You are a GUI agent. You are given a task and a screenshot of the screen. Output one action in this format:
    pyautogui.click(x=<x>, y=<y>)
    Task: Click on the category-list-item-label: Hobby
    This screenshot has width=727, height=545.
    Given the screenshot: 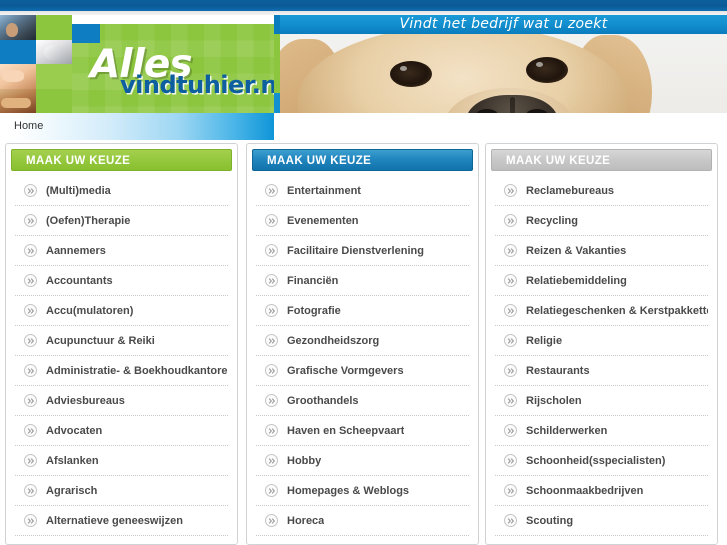 What is the action you would take?
    pyautogui.click(x=304, y=460)
    